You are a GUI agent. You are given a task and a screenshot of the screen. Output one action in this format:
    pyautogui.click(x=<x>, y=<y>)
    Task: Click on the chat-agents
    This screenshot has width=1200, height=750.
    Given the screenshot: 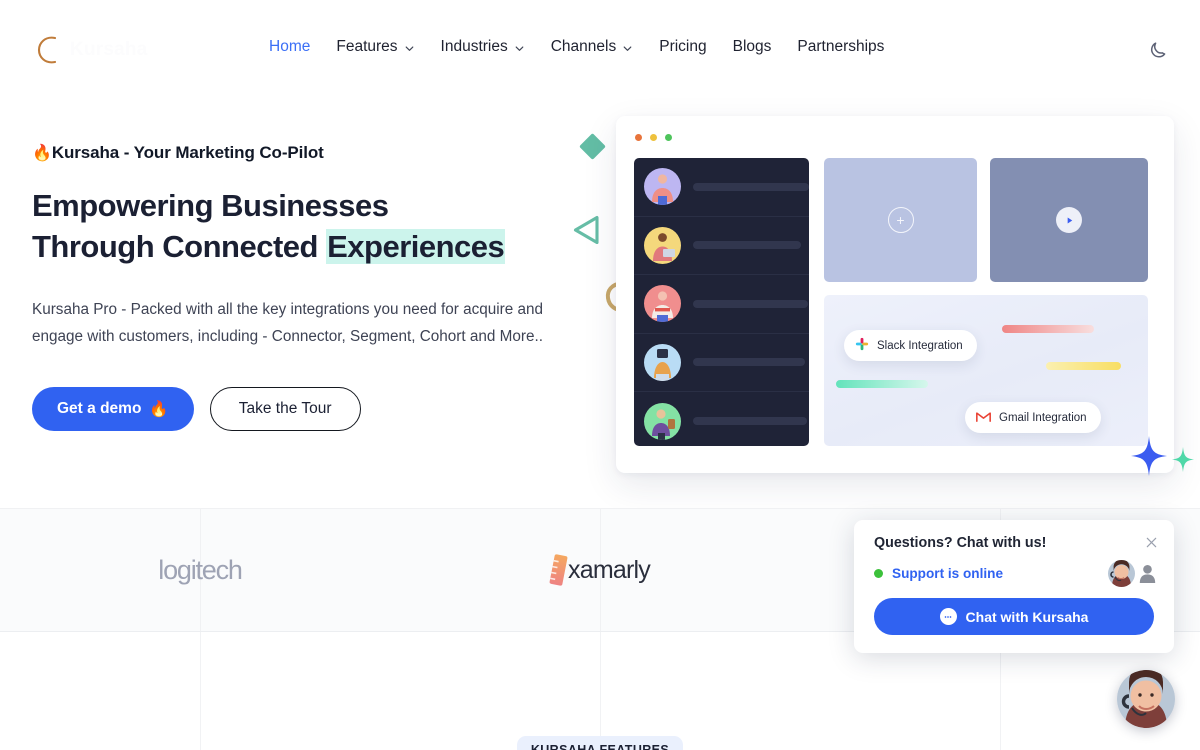 What is the action you would take?
    pyautogui.click(x=1132, y=573)
    